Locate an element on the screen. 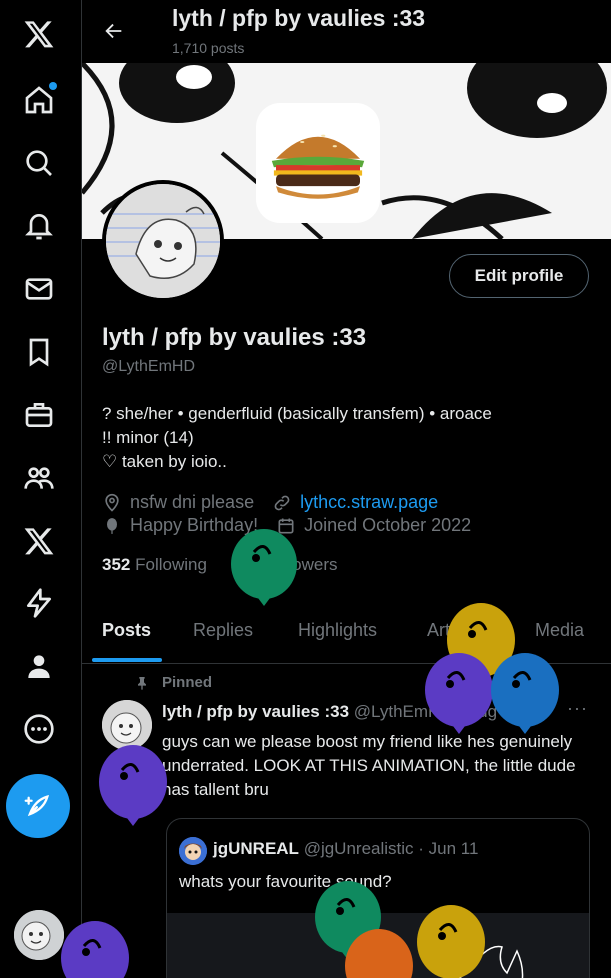  page-title: lyth / pfp by vaulies :33 is located at coordinates (299, 18).